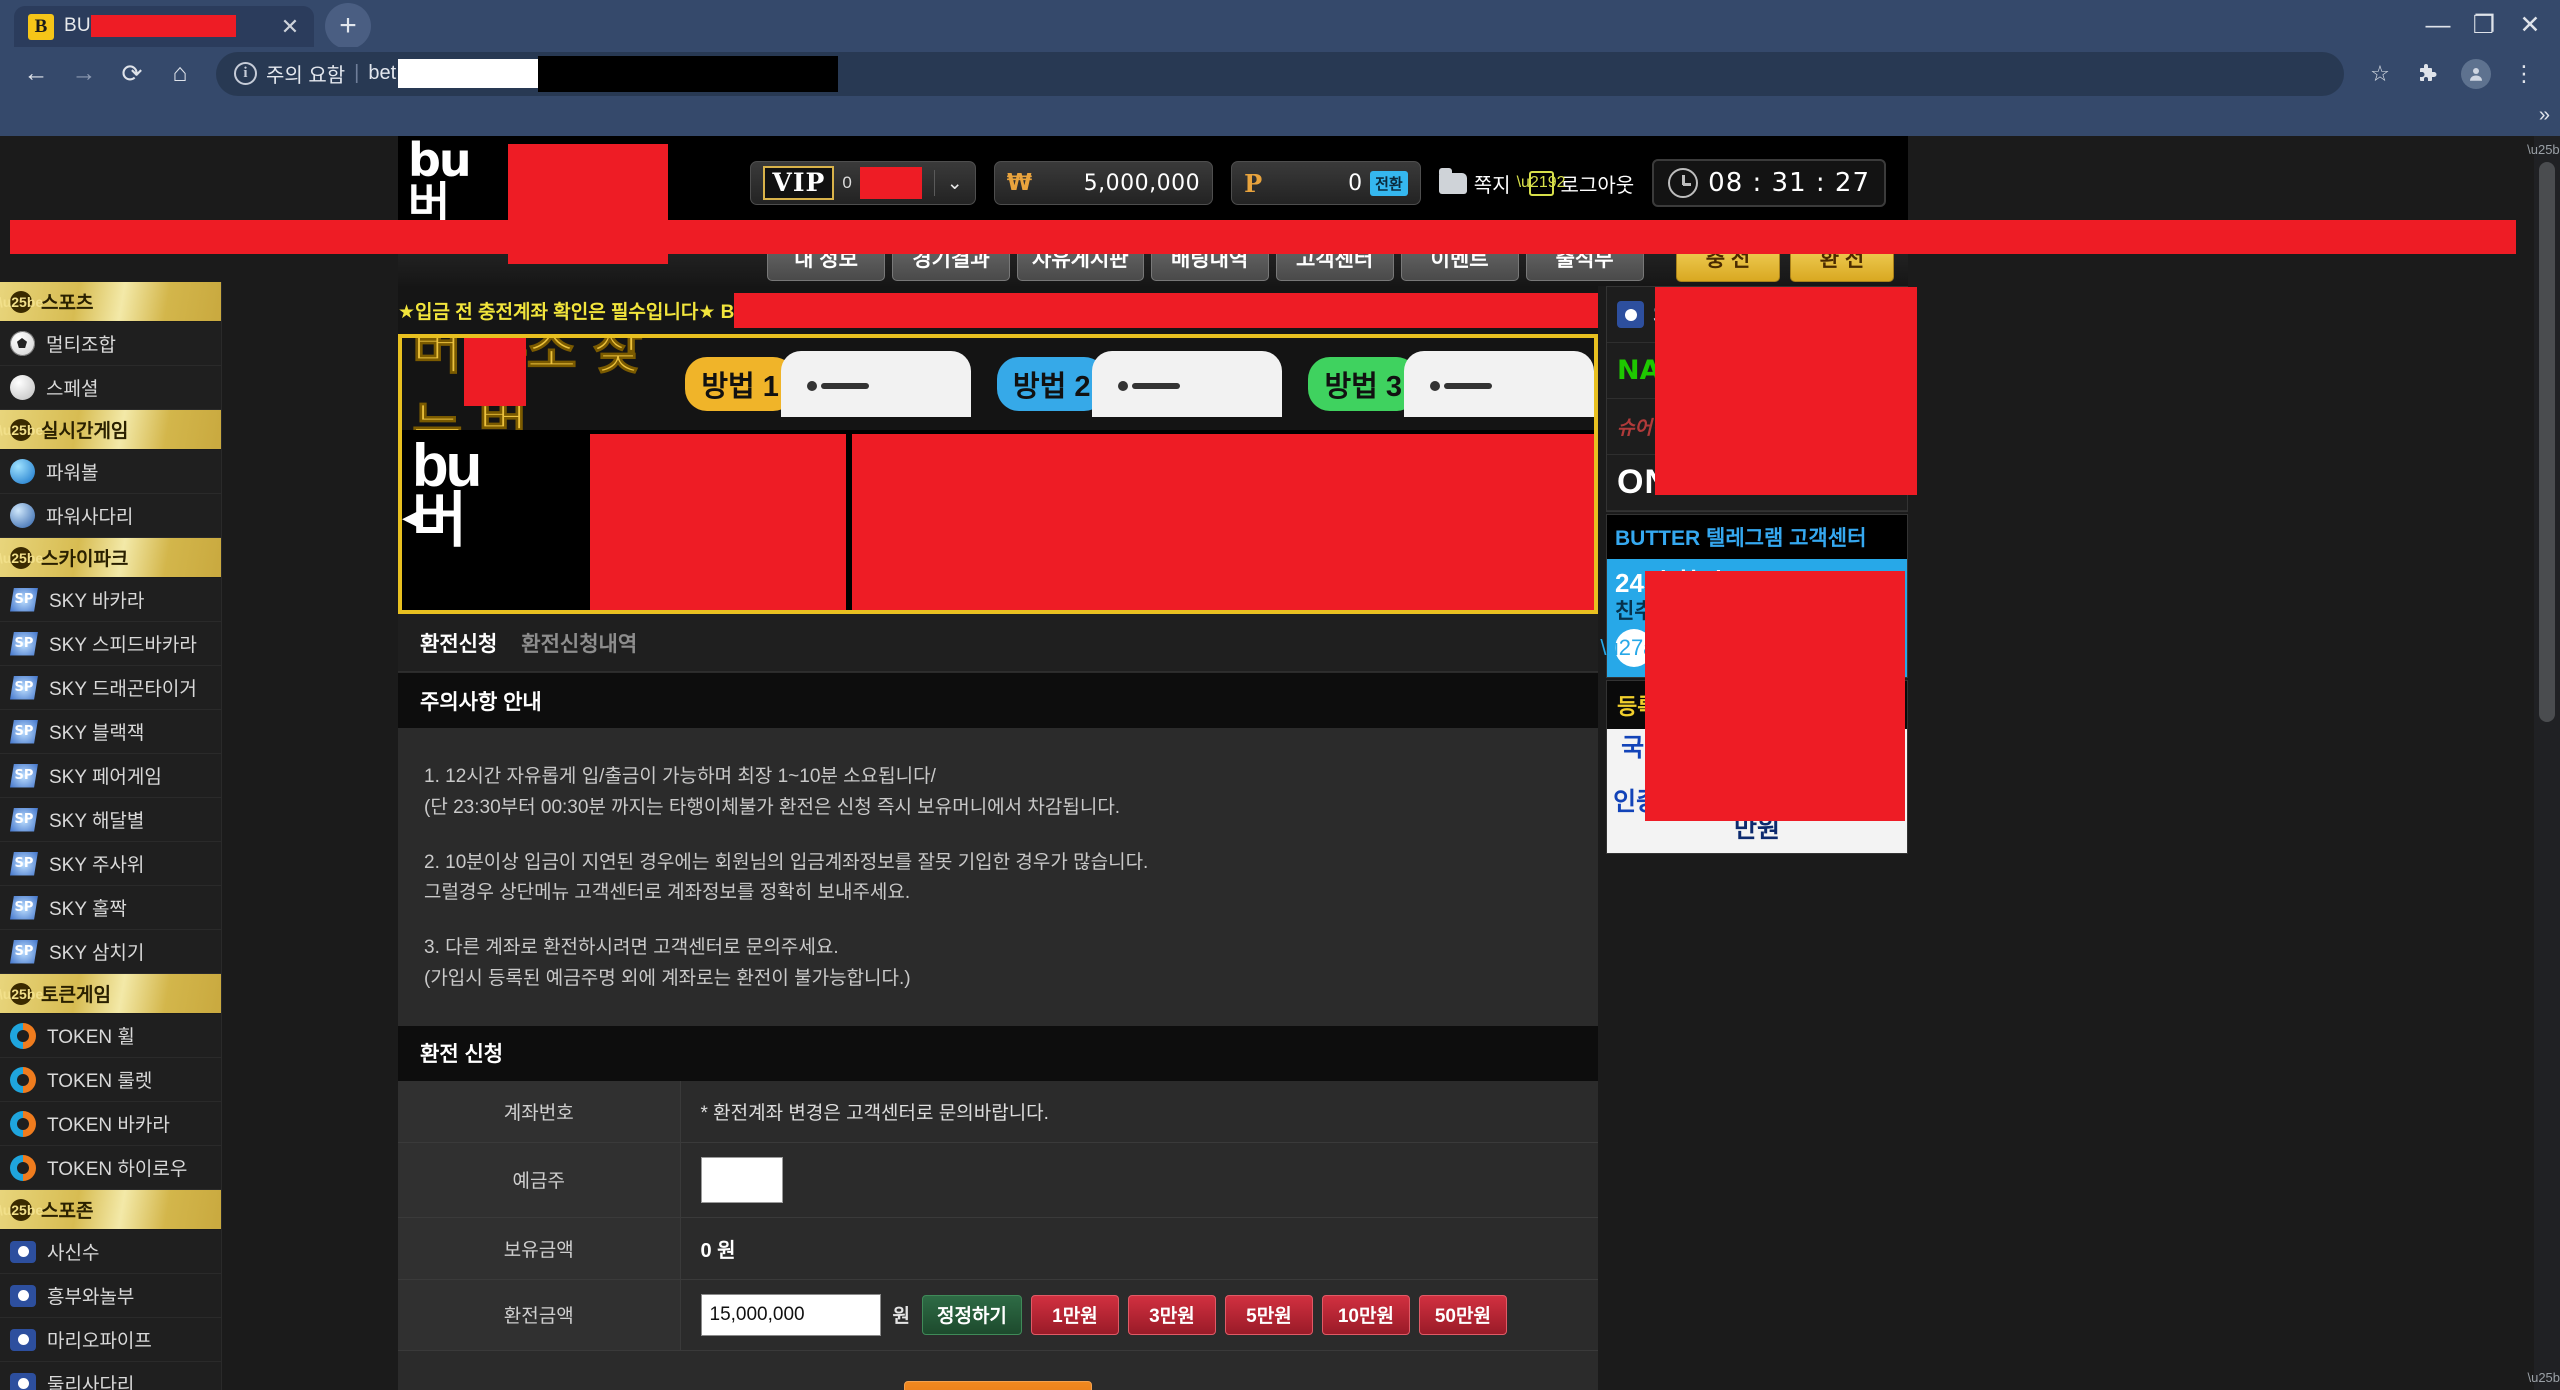 This screenshot has width=2560, height=1390. What do you see at coordinates (84, 74) in the screenshot?
I see `forward-icon: →` at bounding box center [84, 74].